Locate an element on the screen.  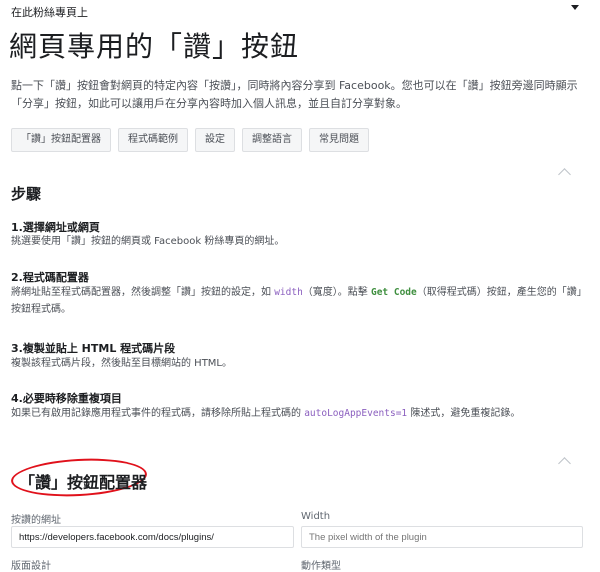
step-3-title: 3.複製並貼上 HTML 程式碼片段 is located at coordinates (93, 348).